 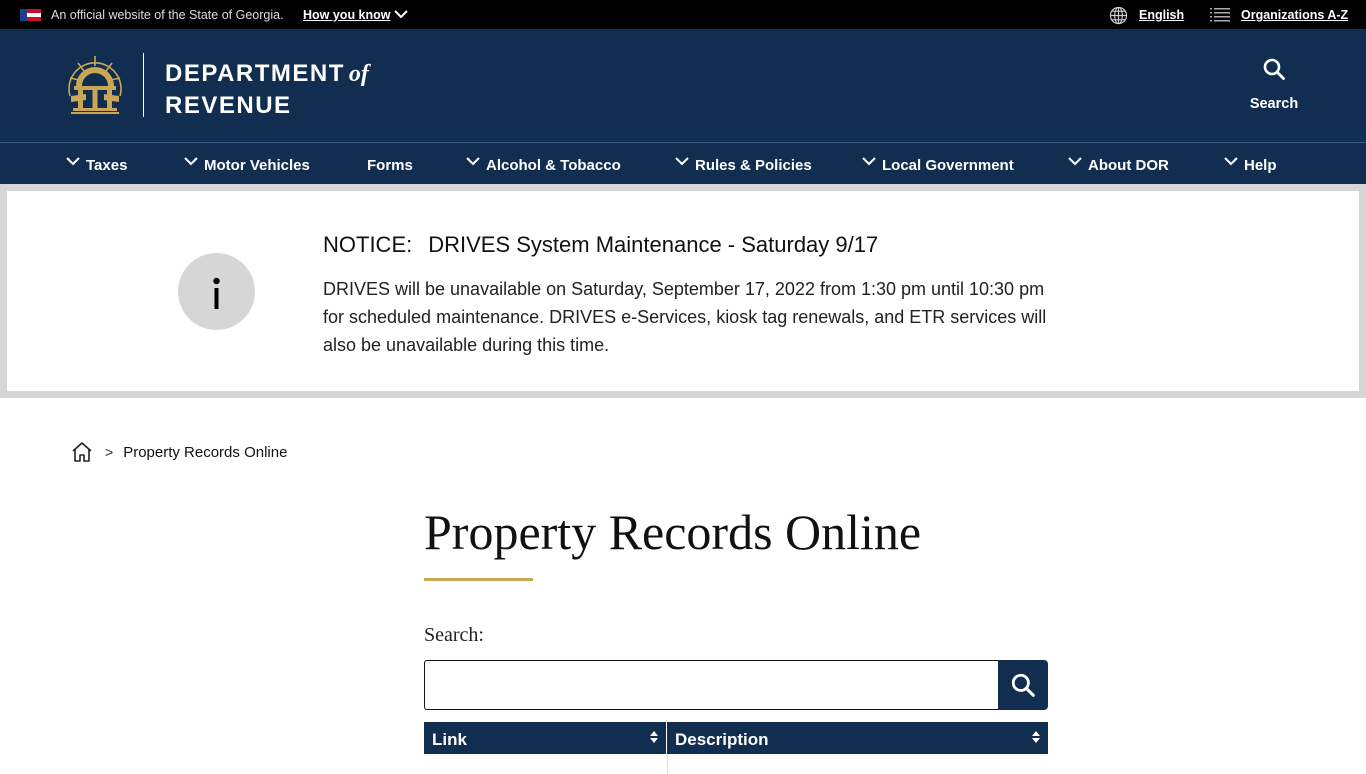 I want to click on column-header-link: Link, so click(x=545, y=738).